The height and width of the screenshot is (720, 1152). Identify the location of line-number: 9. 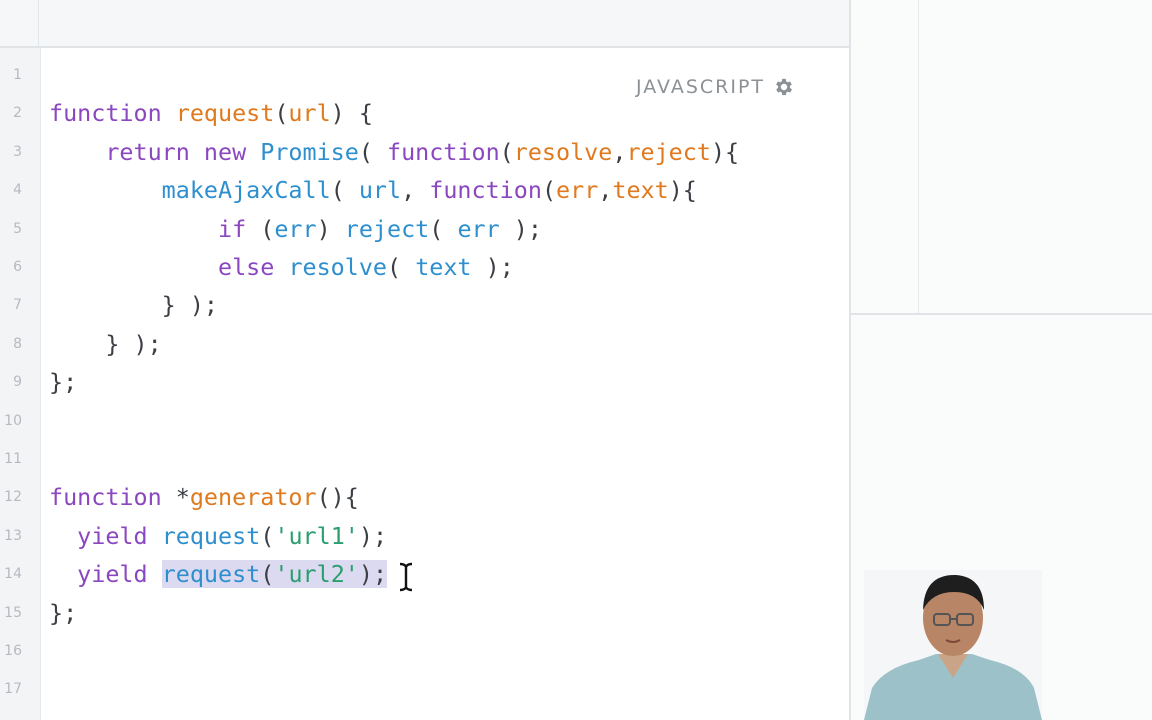
(17, 382).